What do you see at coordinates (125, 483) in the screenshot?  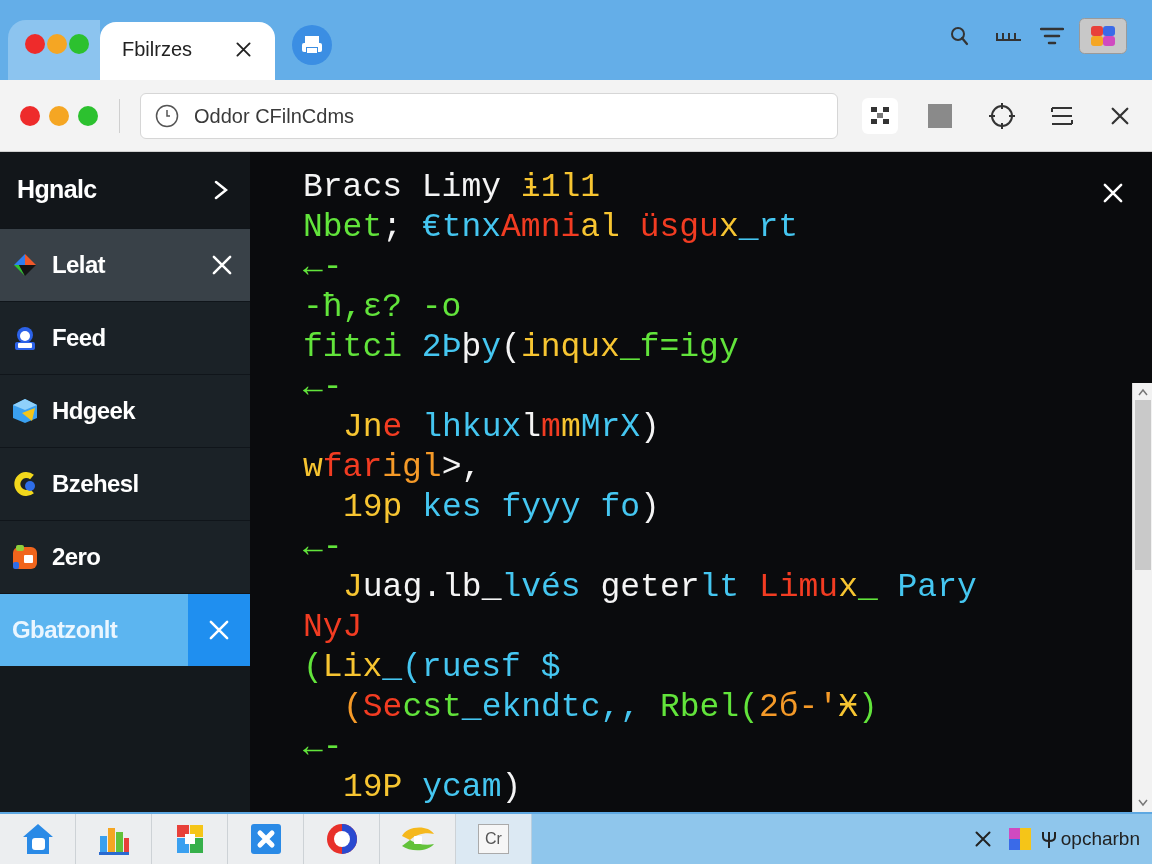 I see `sidebar-item: Bzehesl` at bounding box center [125, 483].